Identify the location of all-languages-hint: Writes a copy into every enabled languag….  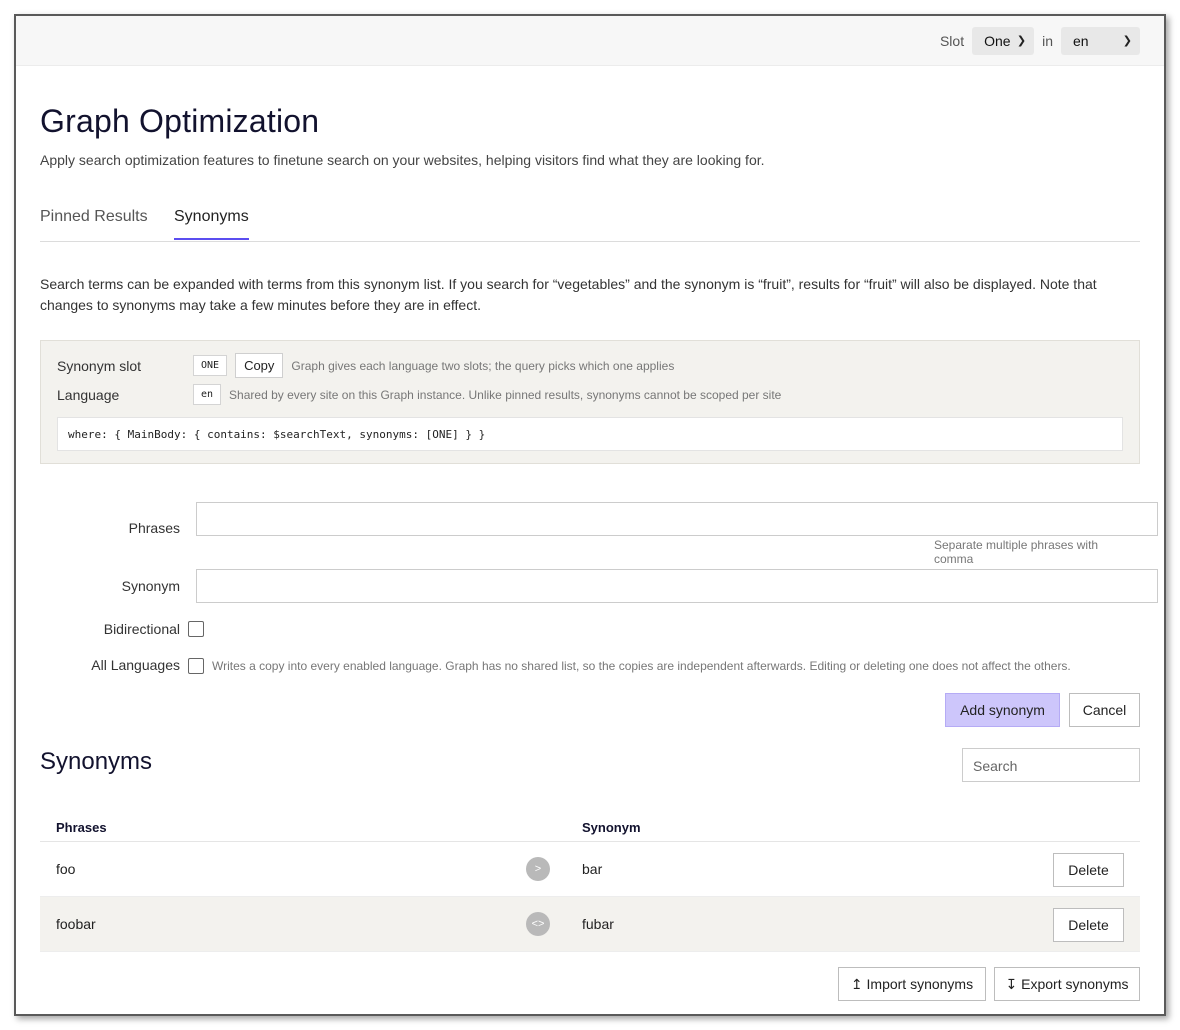
(641, 666).